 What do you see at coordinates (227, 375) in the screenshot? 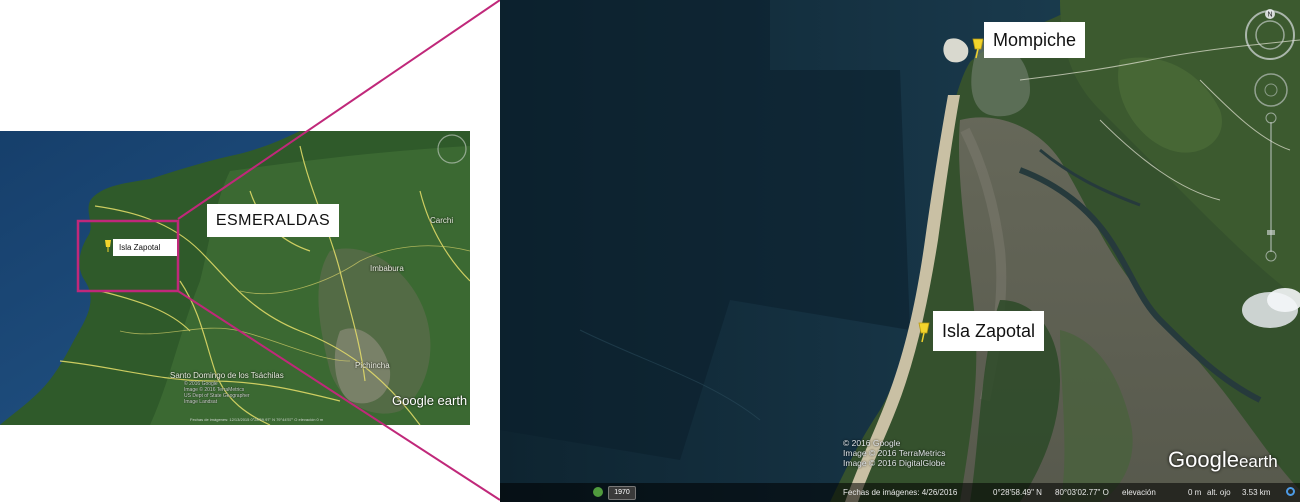
I see `place-label-santo-domingo: Santo Domingo de los Tsáchilas` at bounding box center [227, 375].